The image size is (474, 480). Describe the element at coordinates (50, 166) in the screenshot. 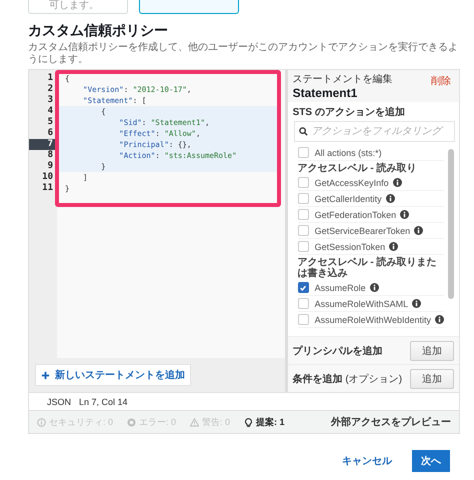

I see `line-number: 9` at that location.